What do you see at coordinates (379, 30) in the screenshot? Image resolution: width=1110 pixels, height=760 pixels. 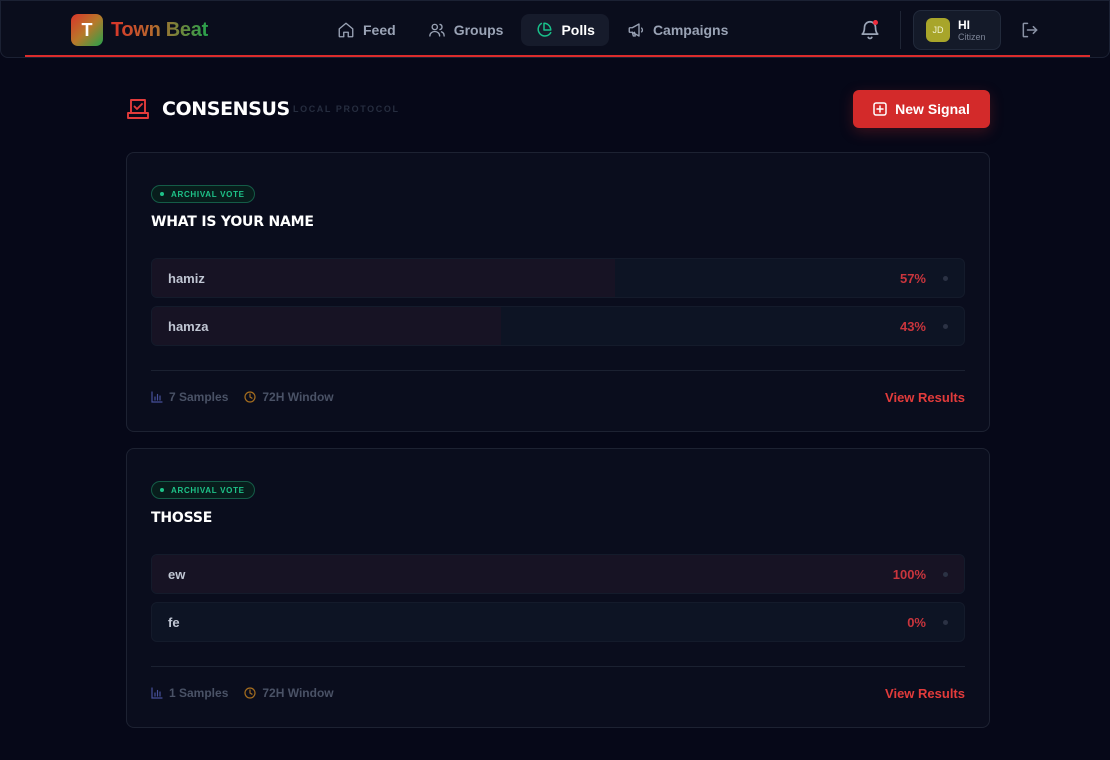 I see `nav-label-feed: Feed` at bounding box center [379, 30].